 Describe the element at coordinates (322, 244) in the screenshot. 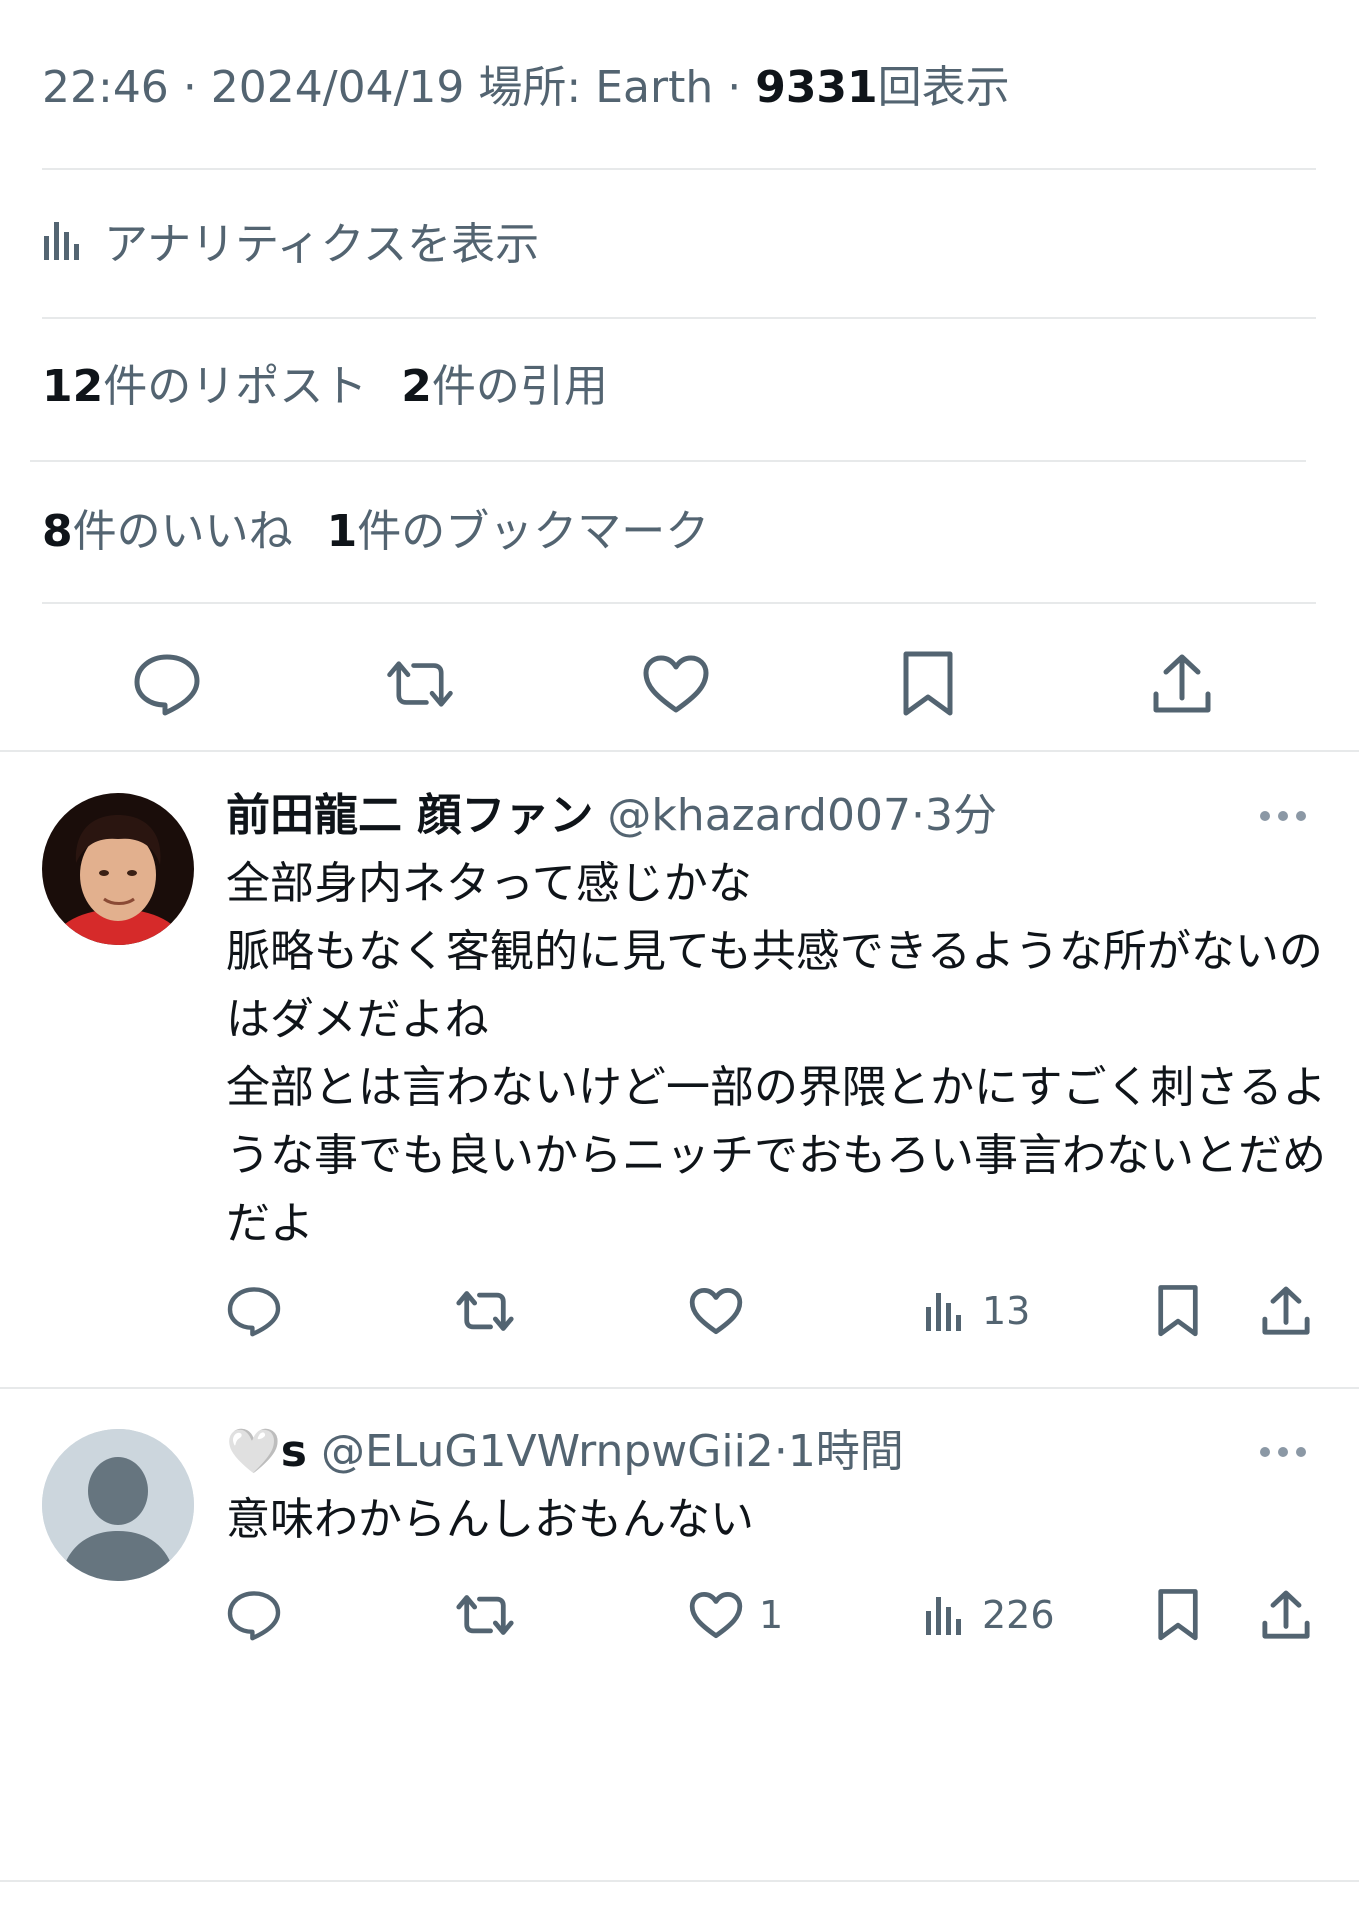

I see `analytics-label: アナリティクスを表示` at that location.